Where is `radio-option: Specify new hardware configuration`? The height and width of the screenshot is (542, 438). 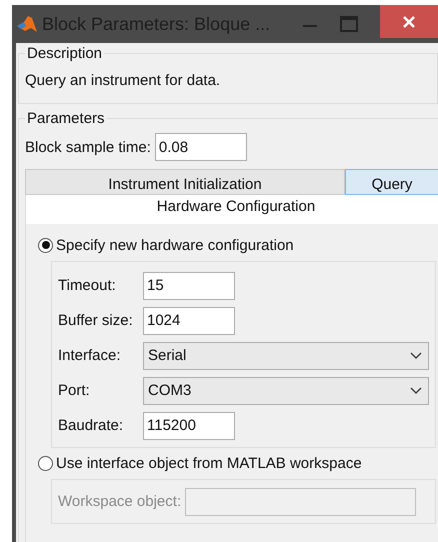
radio-option: Specify new hardware configuration is located at coordinates (237, 245).